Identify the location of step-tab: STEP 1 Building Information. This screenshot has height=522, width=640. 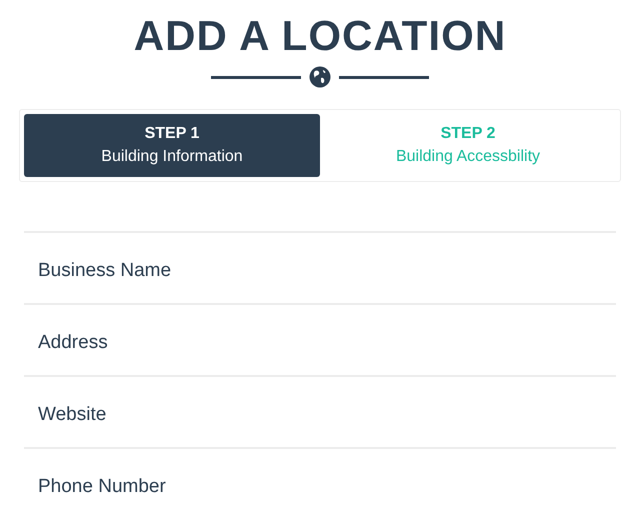
(172, 145).